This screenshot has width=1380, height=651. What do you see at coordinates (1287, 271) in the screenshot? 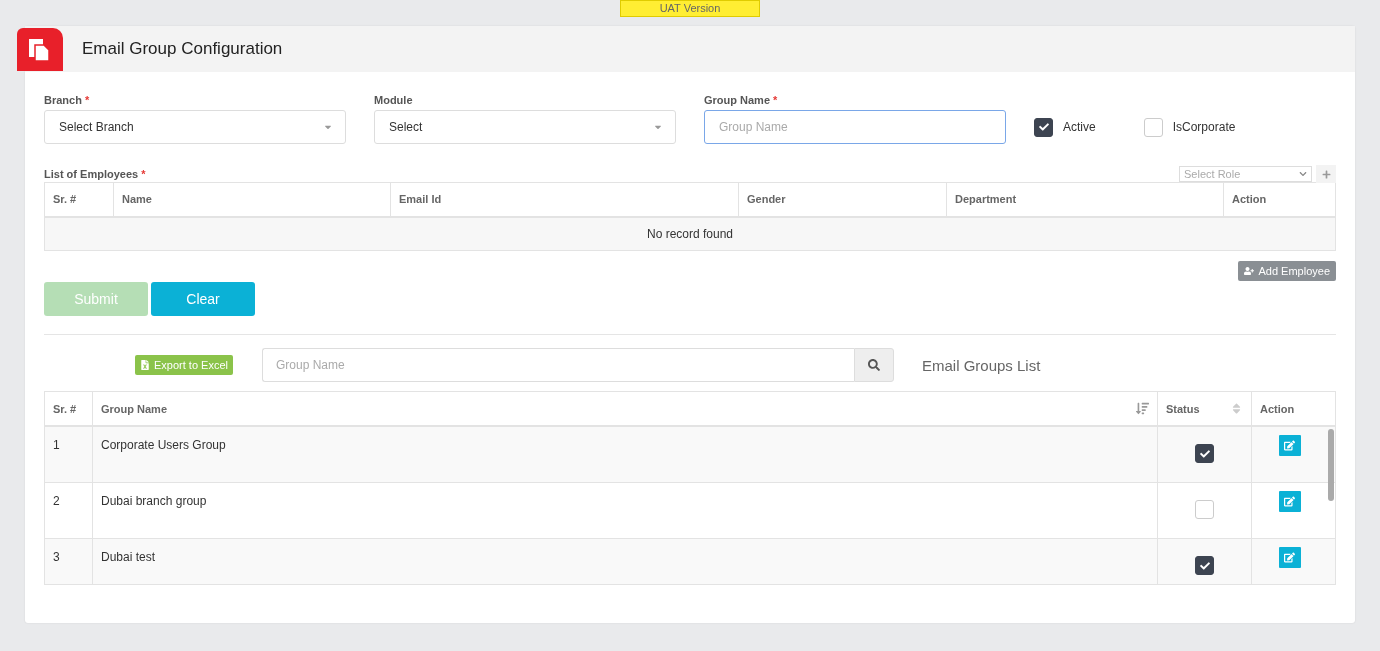
I see `add-employee-button: Add Employee` at bounding box center [1287, 271].